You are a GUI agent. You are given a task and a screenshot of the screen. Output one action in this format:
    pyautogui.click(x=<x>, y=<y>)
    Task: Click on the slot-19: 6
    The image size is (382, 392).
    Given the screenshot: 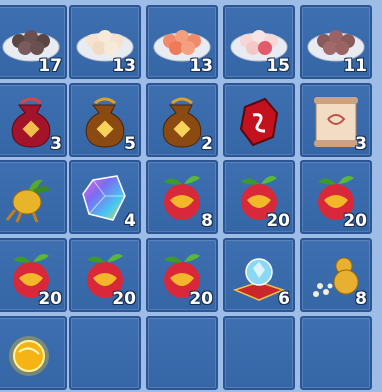 What is the action you would take?
    pyautogui.click(x=259, y=275)
    